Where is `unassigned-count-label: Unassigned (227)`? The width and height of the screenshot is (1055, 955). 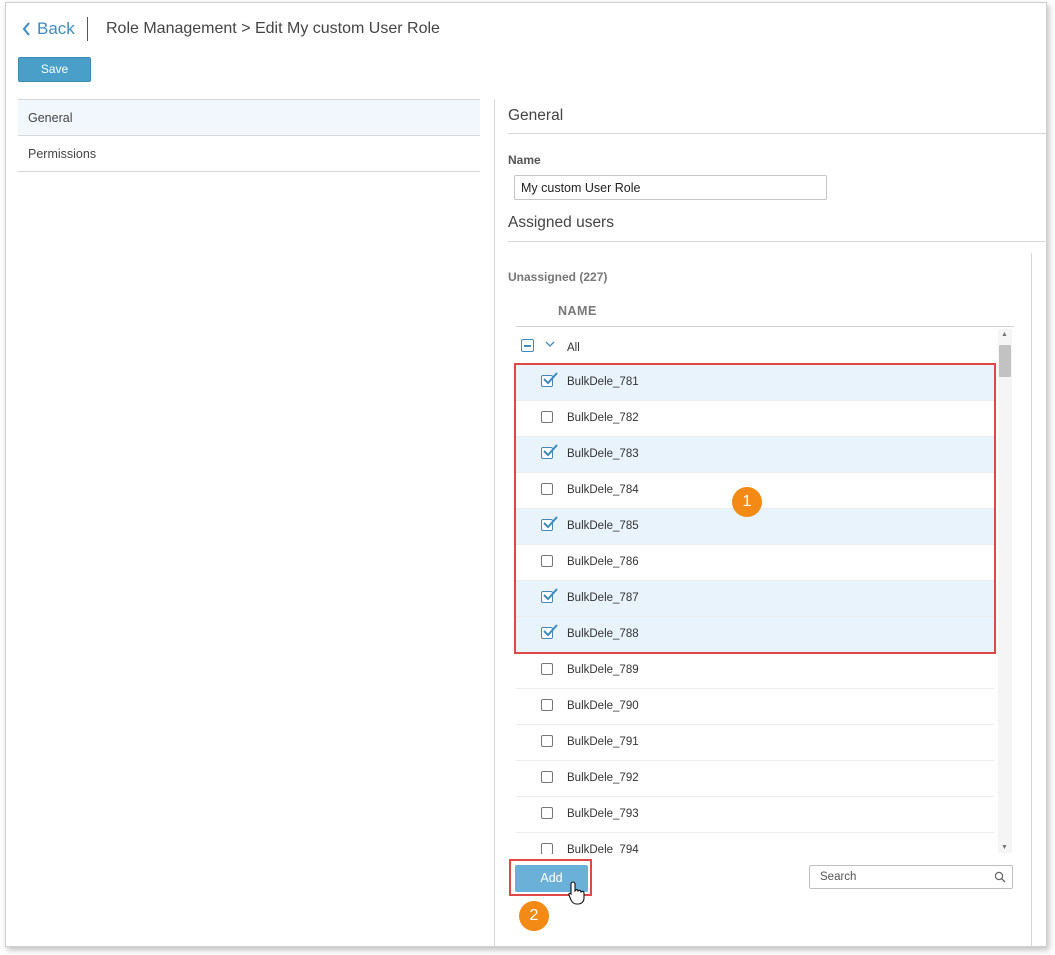 unassigned-count-label: Unassigned (227) is located at coordinates (558, 277).